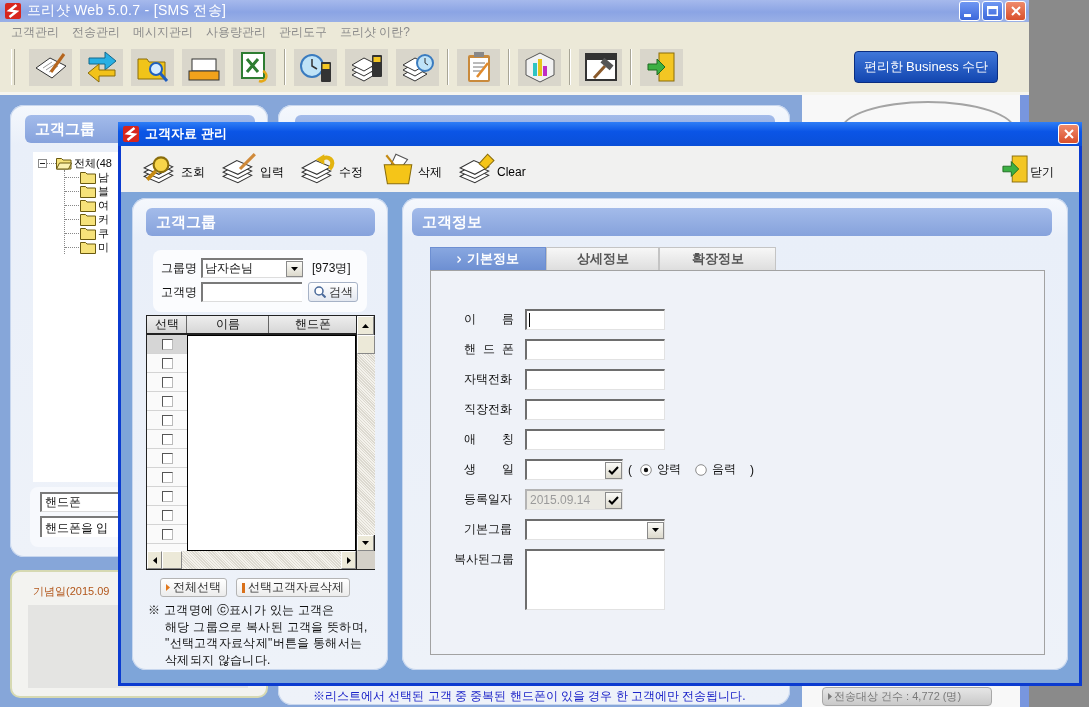  Describe the element at coordinates (660, 469) in the screenshot. I see `radio-option: 양력` at that location.